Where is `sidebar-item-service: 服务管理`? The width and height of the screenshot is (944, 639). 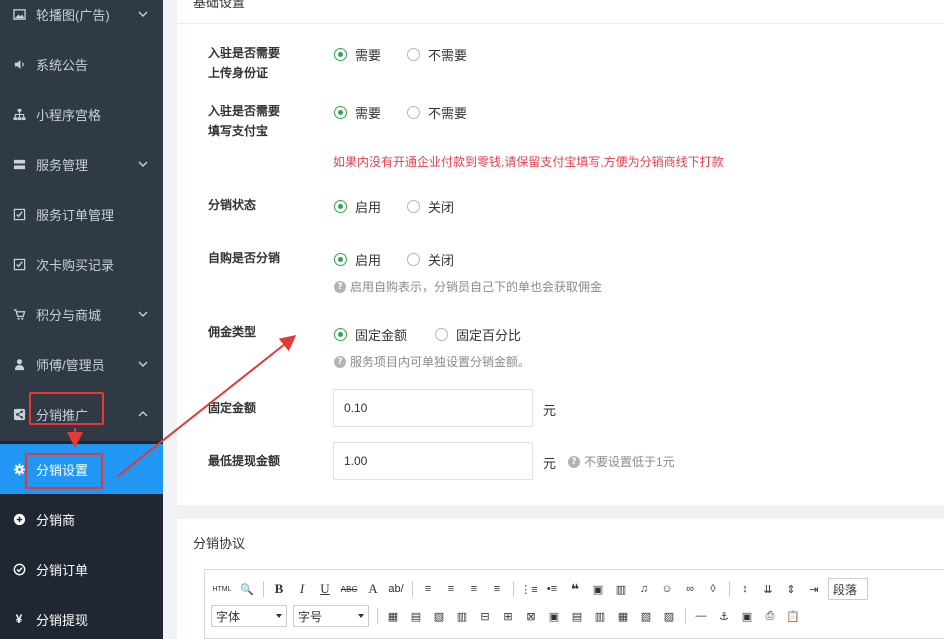
sidebar-item-service: 服务管理 is located at coordinates (81, 164).